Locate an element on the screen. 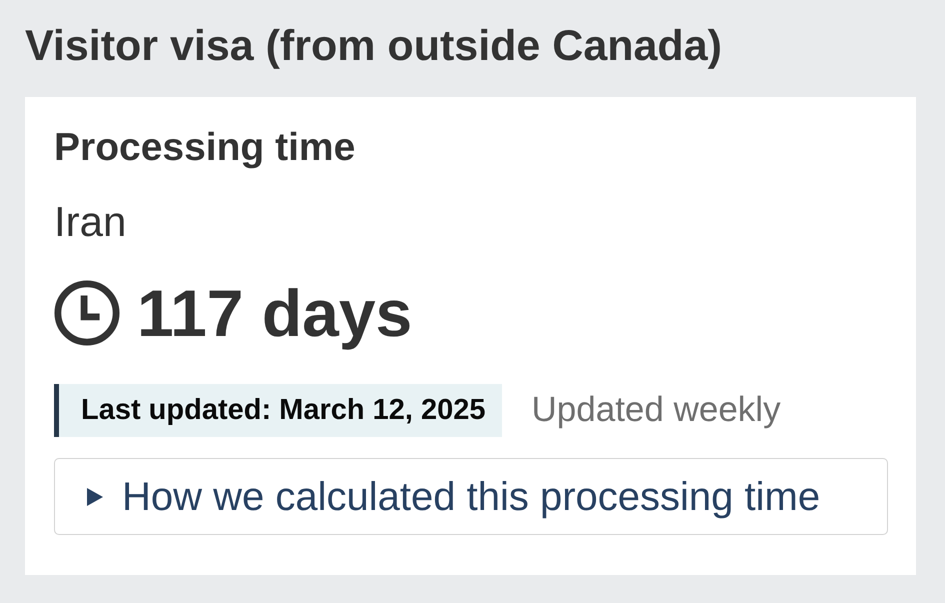  update-frequency: Updated weekly is located at coordinates (656, 410).